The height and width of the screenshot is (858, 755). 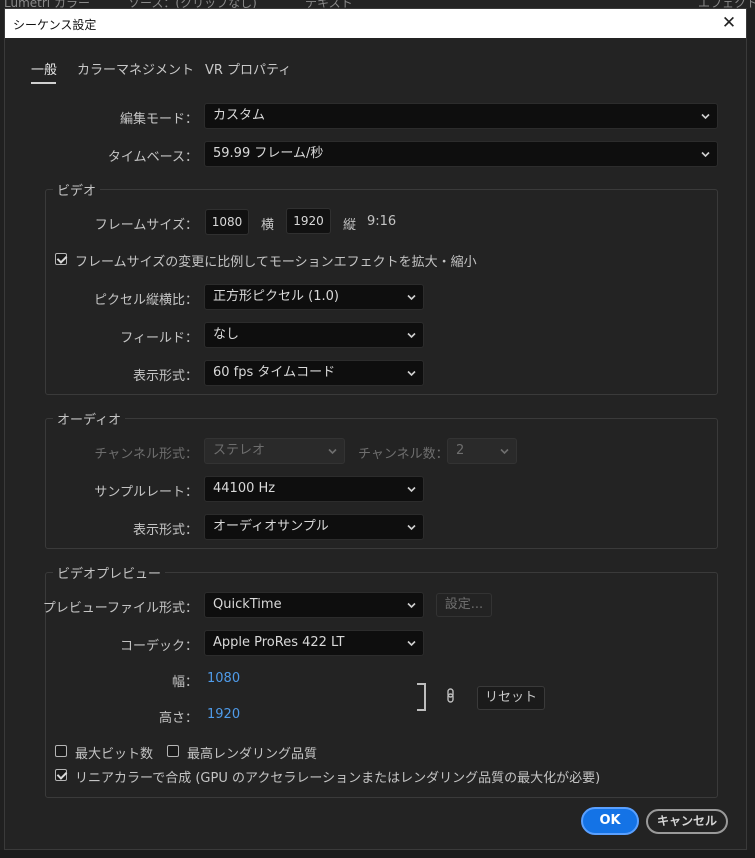 I want to click on edit-mode-label: 編集モード：, so click(x=158, y=119).